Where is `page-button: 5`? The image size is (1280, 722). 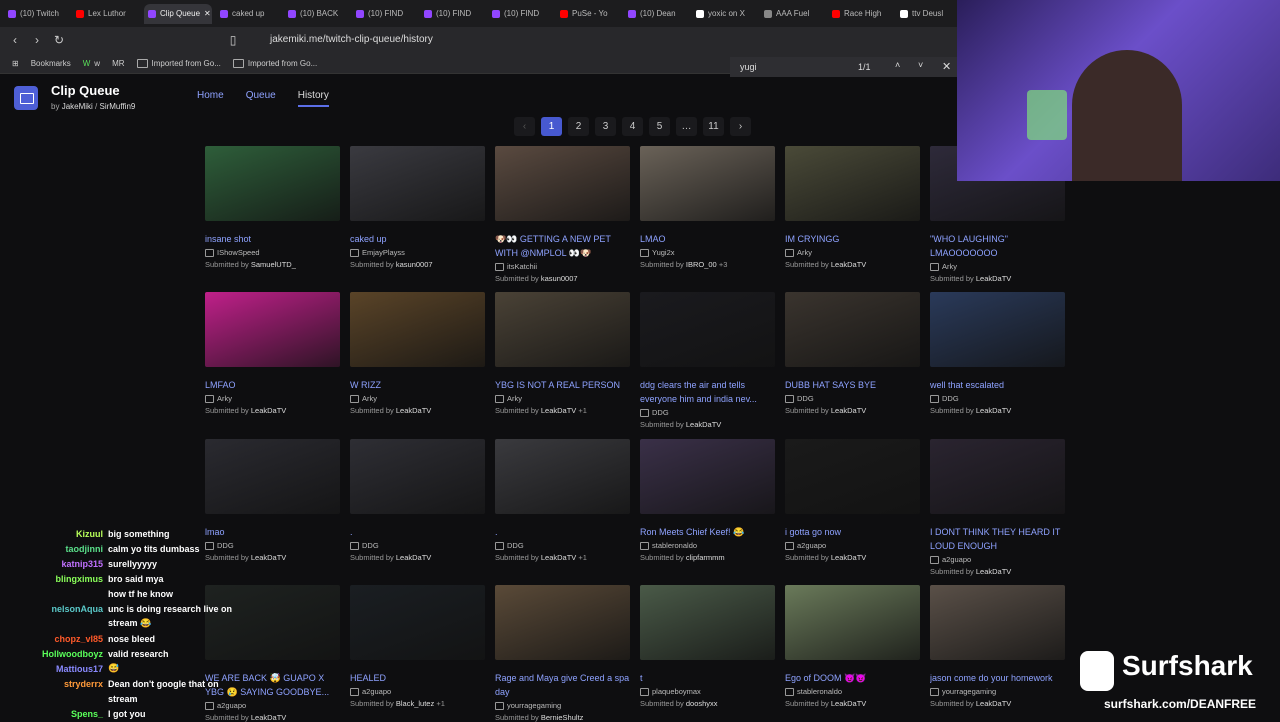 page-button: 5 is located at coordinates (659, 126).